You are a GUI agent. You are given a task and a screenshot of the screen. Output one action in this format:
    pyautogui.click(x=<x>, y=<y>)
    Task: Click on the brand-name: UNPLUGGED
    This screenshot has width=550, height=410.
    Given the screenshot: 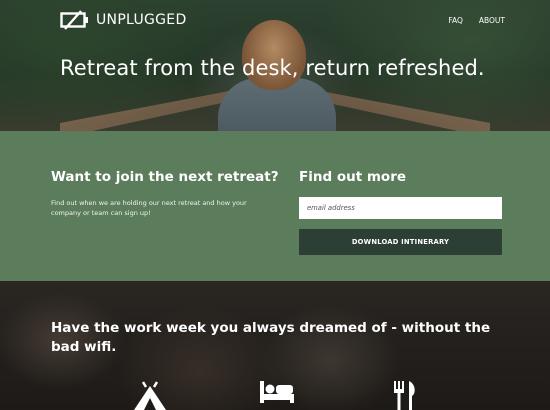 What is the action you would take?
    pyautogui.click(x=141, y=20)
    